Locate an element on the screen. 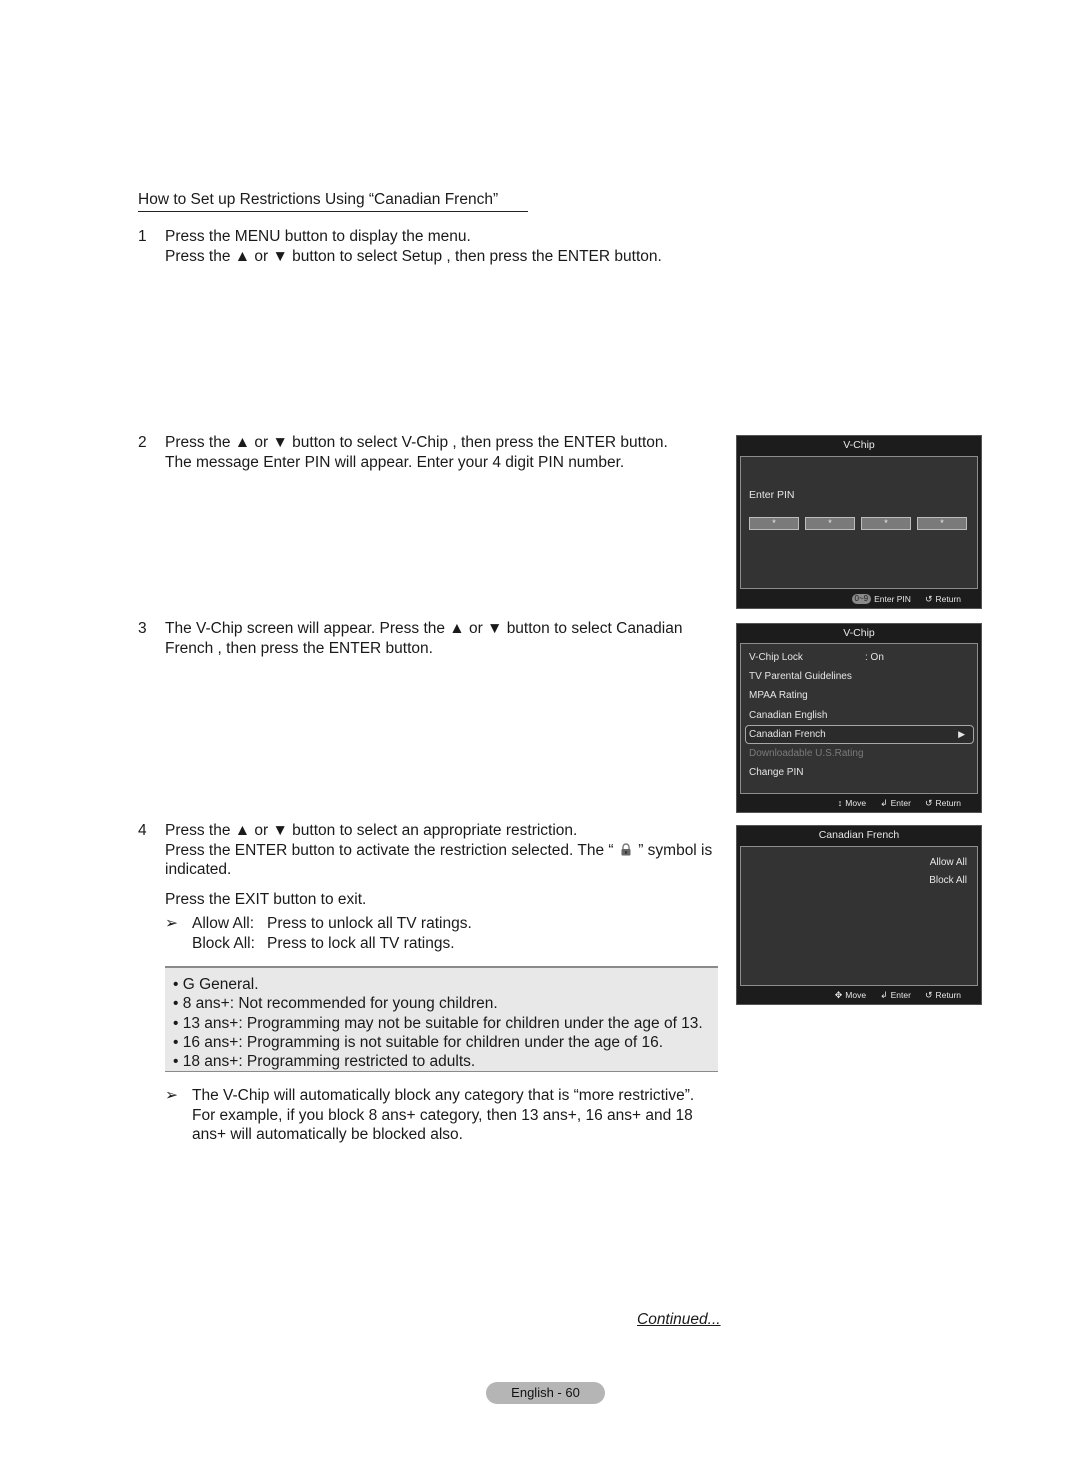 The image size is (1080, 1482). screen-footer: ↕ Move ↲ Enter ↺ Return is located at coordinates (902, 803).